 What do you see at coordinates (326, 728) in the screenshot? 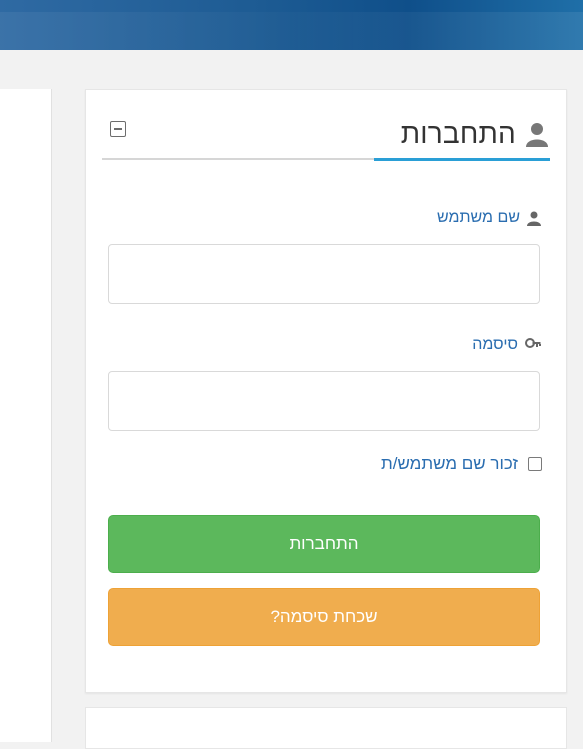
I see `lower-card` at bounding box center [326, 728].